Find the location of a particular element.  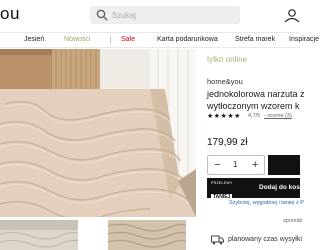

rating-stars: ★★★★★ is located at coordinates (224, 116).